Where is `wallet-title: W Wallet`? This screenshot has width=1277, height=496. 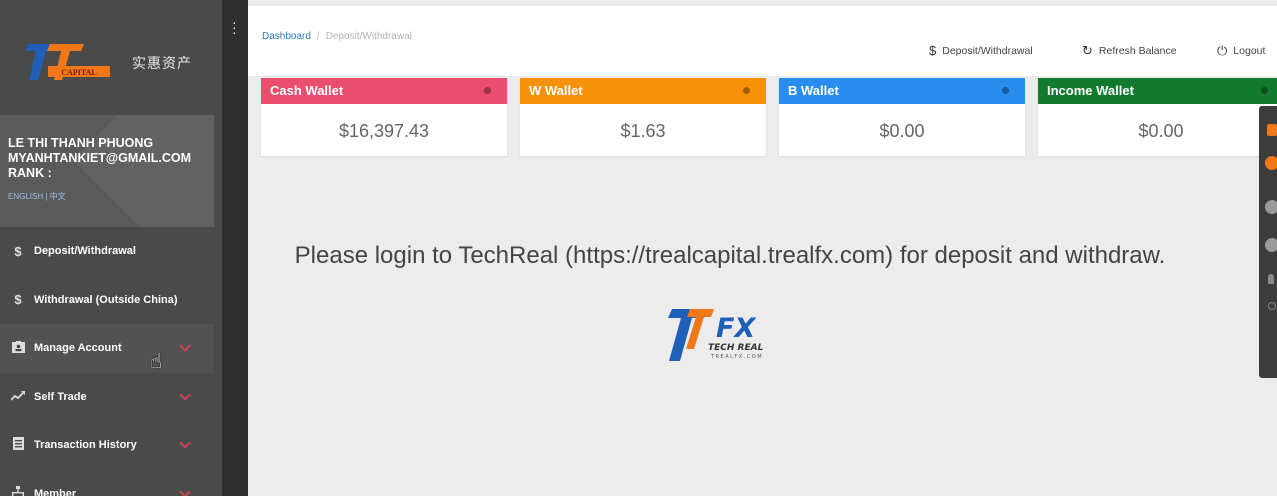 wallet-title: W Wallet is located at coordinates (556, 90).